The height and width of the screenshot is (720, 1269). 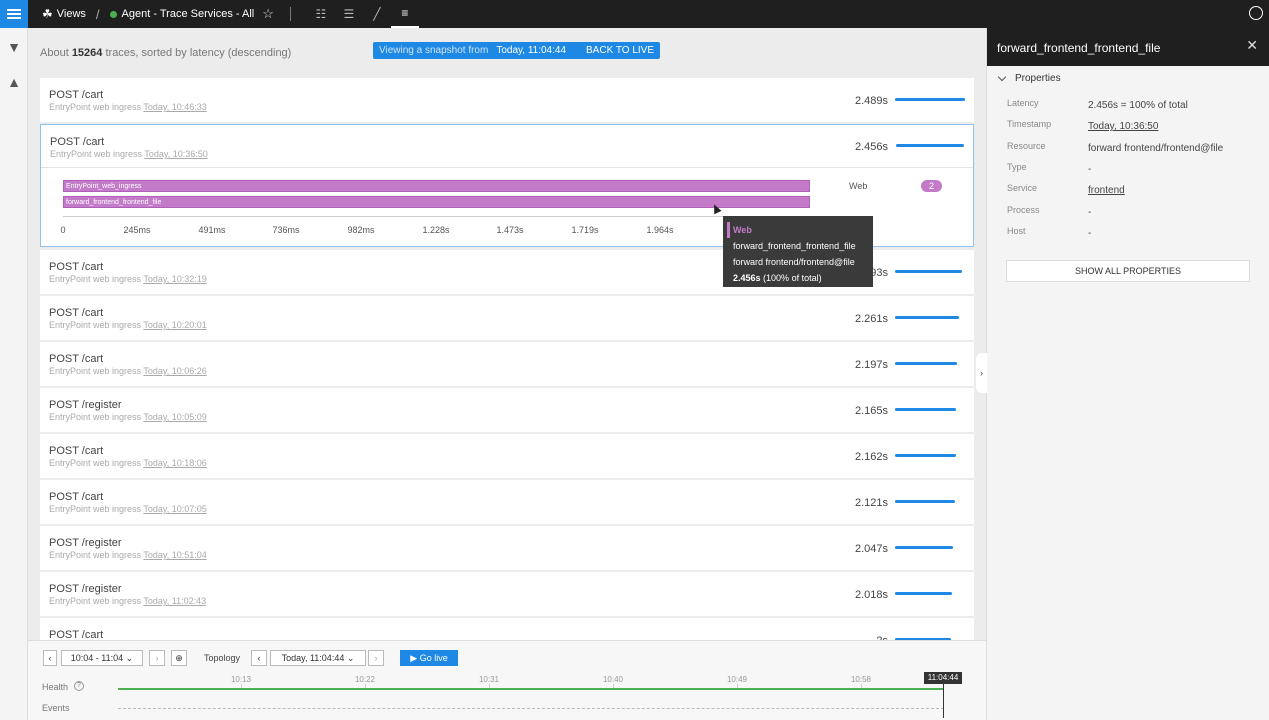 What do you see at coordinates (174, 601) in the screenshot?
I see `trace-time-link: Today, 11:02:43` at bounding box center [174, 601].